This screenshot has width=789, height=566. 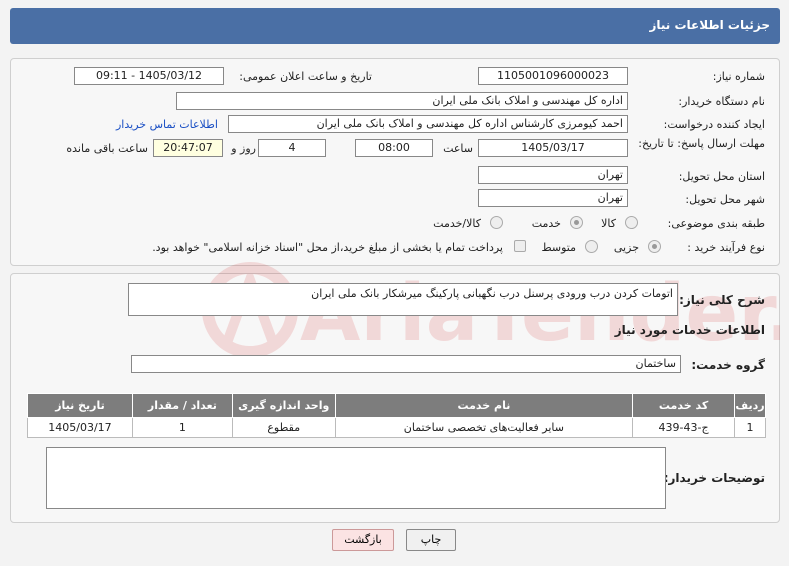 What do you see at coordinates (728, 365) in the screenshot?
I see `service-group-label: گروه خدمت:` at bounding box center [728, 365].